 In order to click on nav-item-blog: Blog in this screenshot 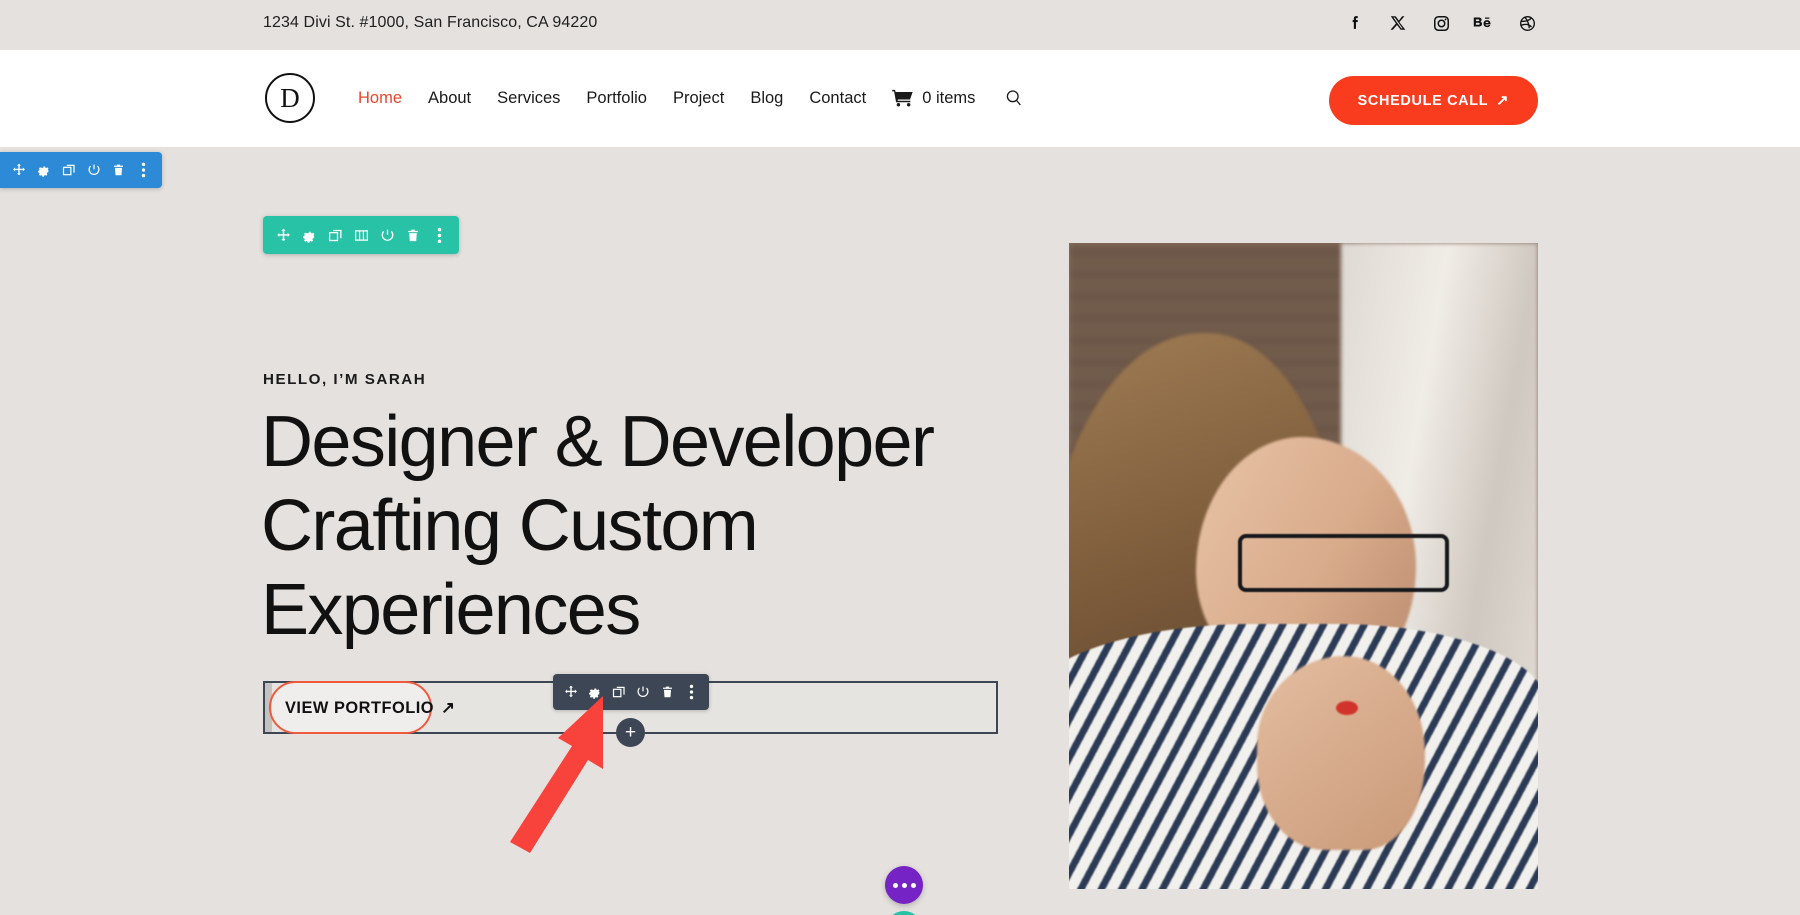, I will do `click(766, 98)`.